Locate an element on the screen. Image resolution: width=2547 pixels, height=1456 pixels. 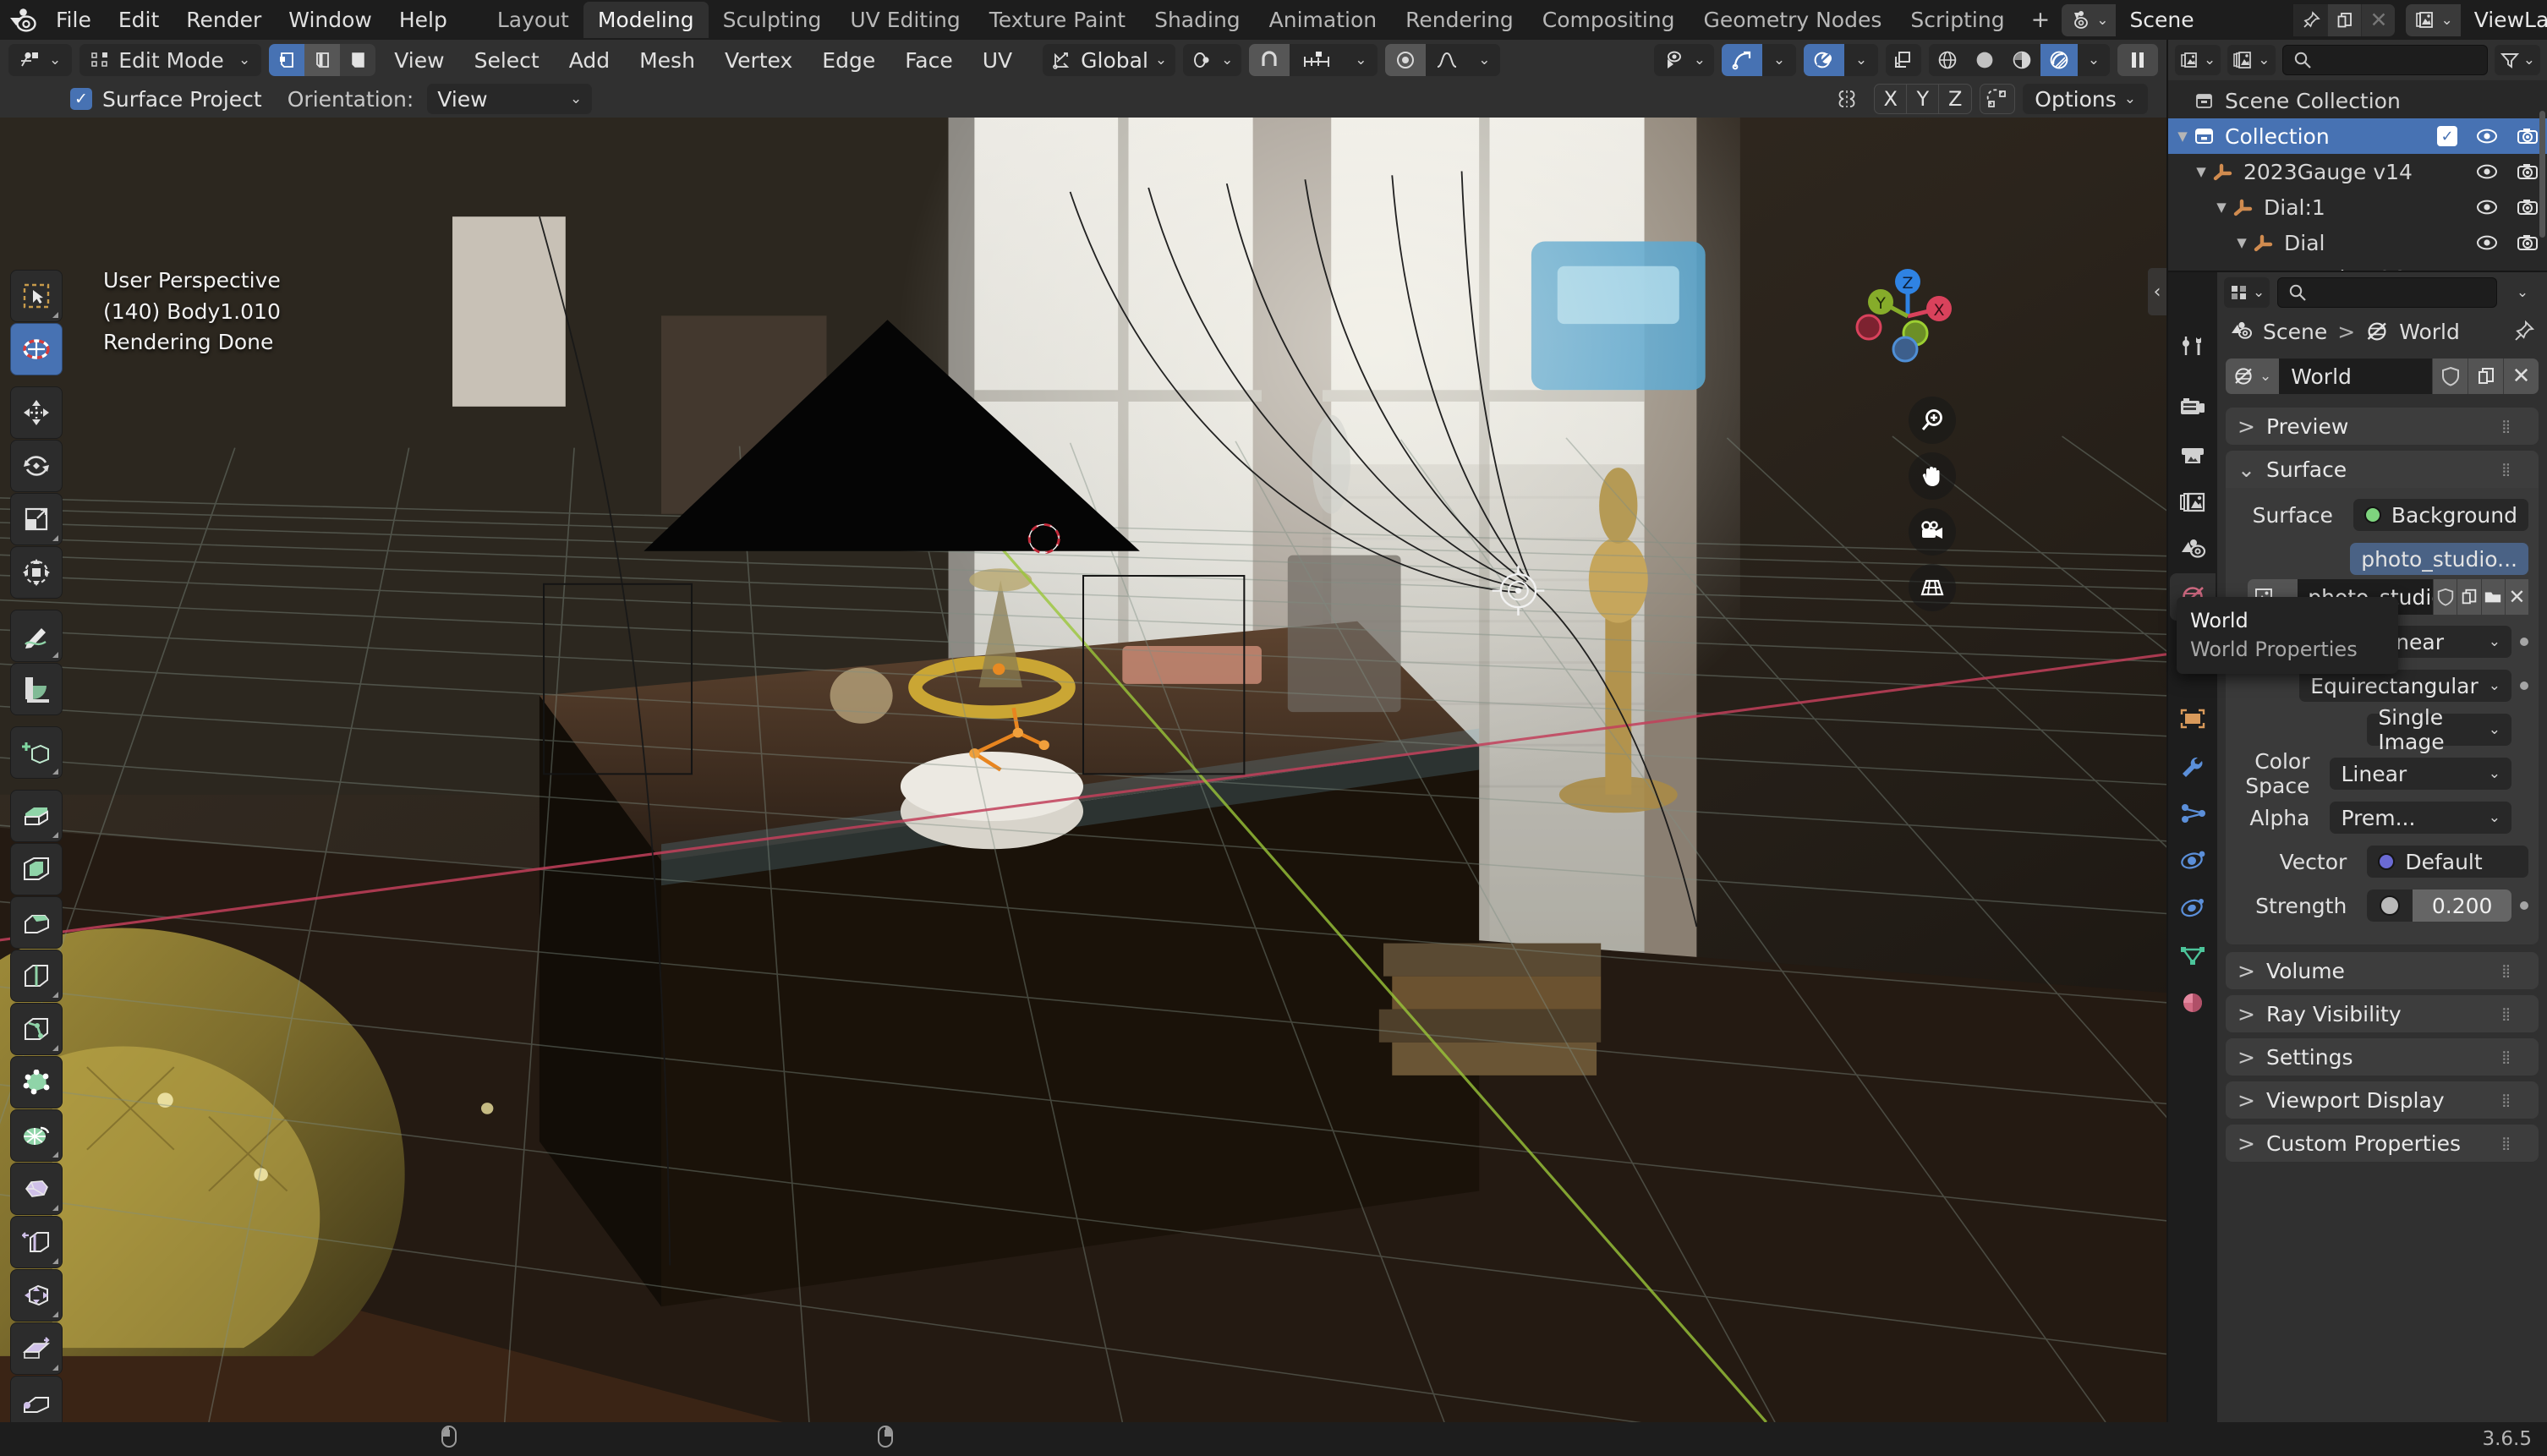
filter-icon: ⌄ is located at coordinates (2517, 60).